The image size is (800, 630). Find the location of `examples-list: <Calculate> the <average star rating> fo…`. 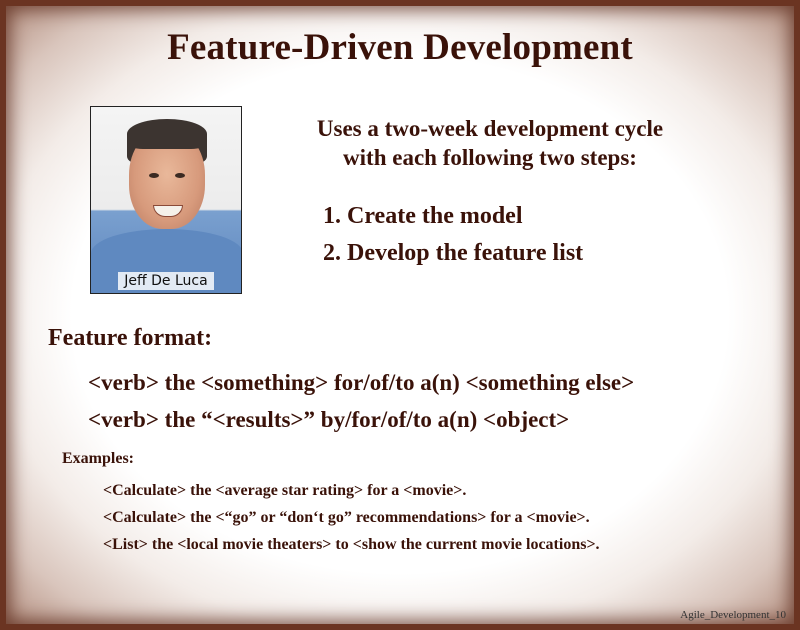

examples-list: <Calculate> the <average star rating> fo… is located at coordinates (351, 517).